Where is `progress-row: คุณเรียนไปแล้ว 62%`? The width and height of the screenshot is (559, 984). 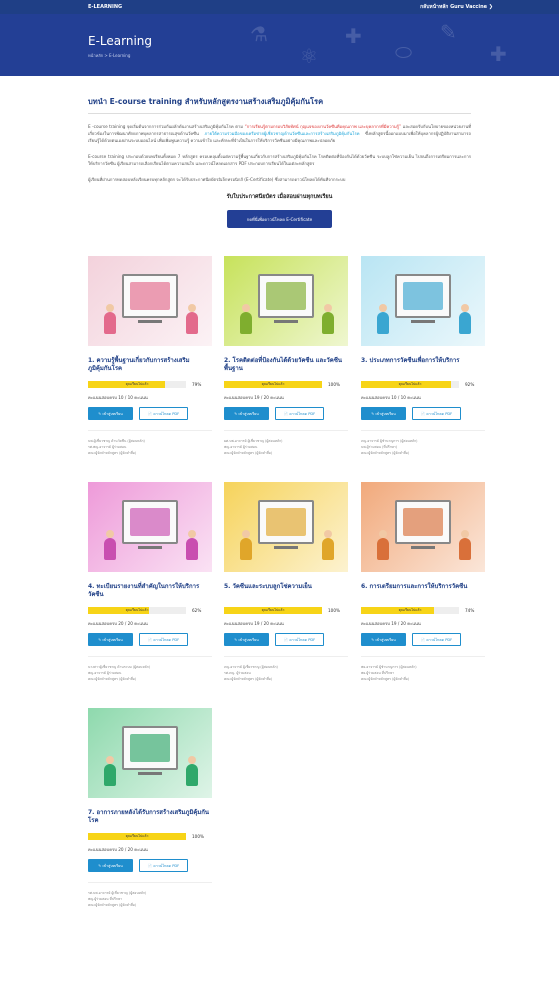 progress-row: คุณเรียนไปแล้ว 62% is located at coordinates (150, 610).